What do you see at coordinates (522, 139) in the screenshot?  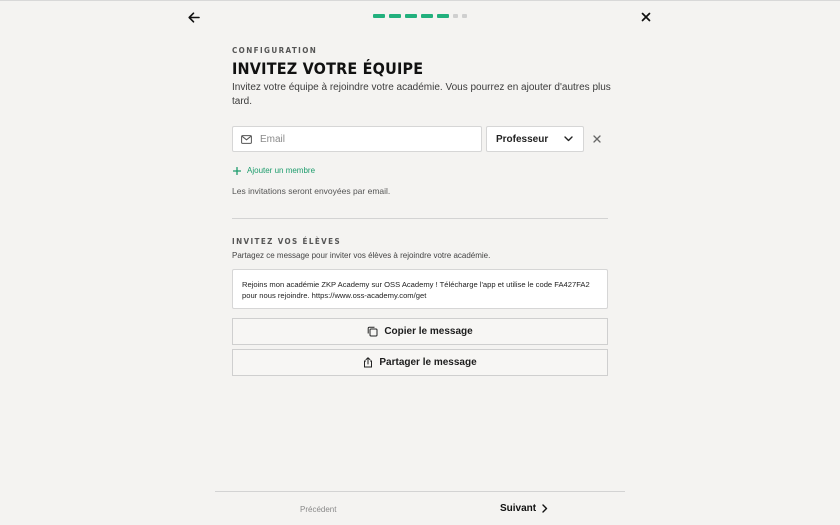 I see `role-select-value: Professeur` at bounding box center [522, 139].